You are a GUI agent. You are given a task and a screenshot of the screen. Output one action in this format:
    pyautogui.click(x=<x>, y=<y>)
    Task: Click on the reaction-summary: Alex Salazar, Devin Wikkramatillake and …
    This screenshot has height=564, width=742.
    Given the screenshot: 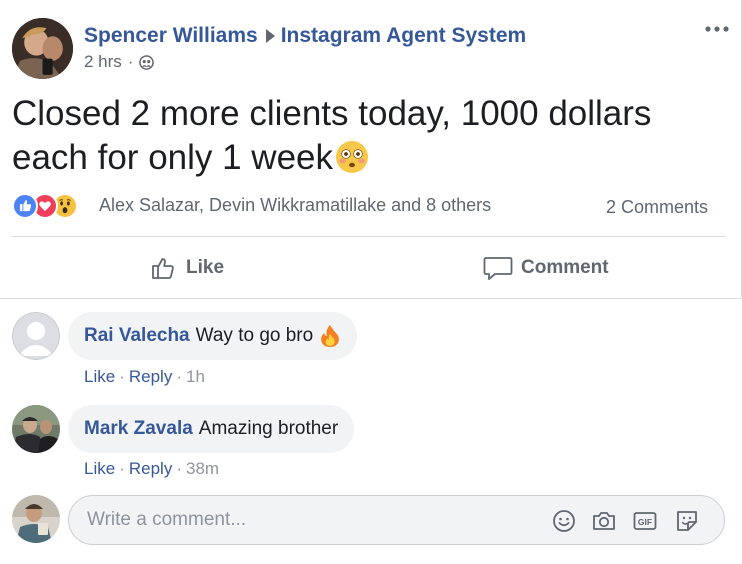 What is the action you would take?
    pyautogui.click(x=295, y=205)
    